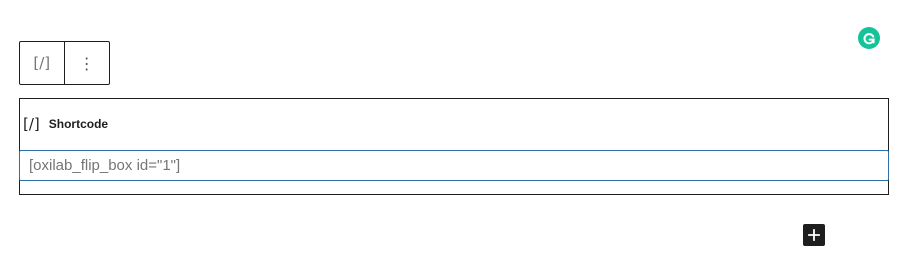 This screenshot has height=267, width=900. What do you see at coordinates (78, 124) in the screenshot?
I see `block-title: Shortcode` at bounding box center [78, 124].